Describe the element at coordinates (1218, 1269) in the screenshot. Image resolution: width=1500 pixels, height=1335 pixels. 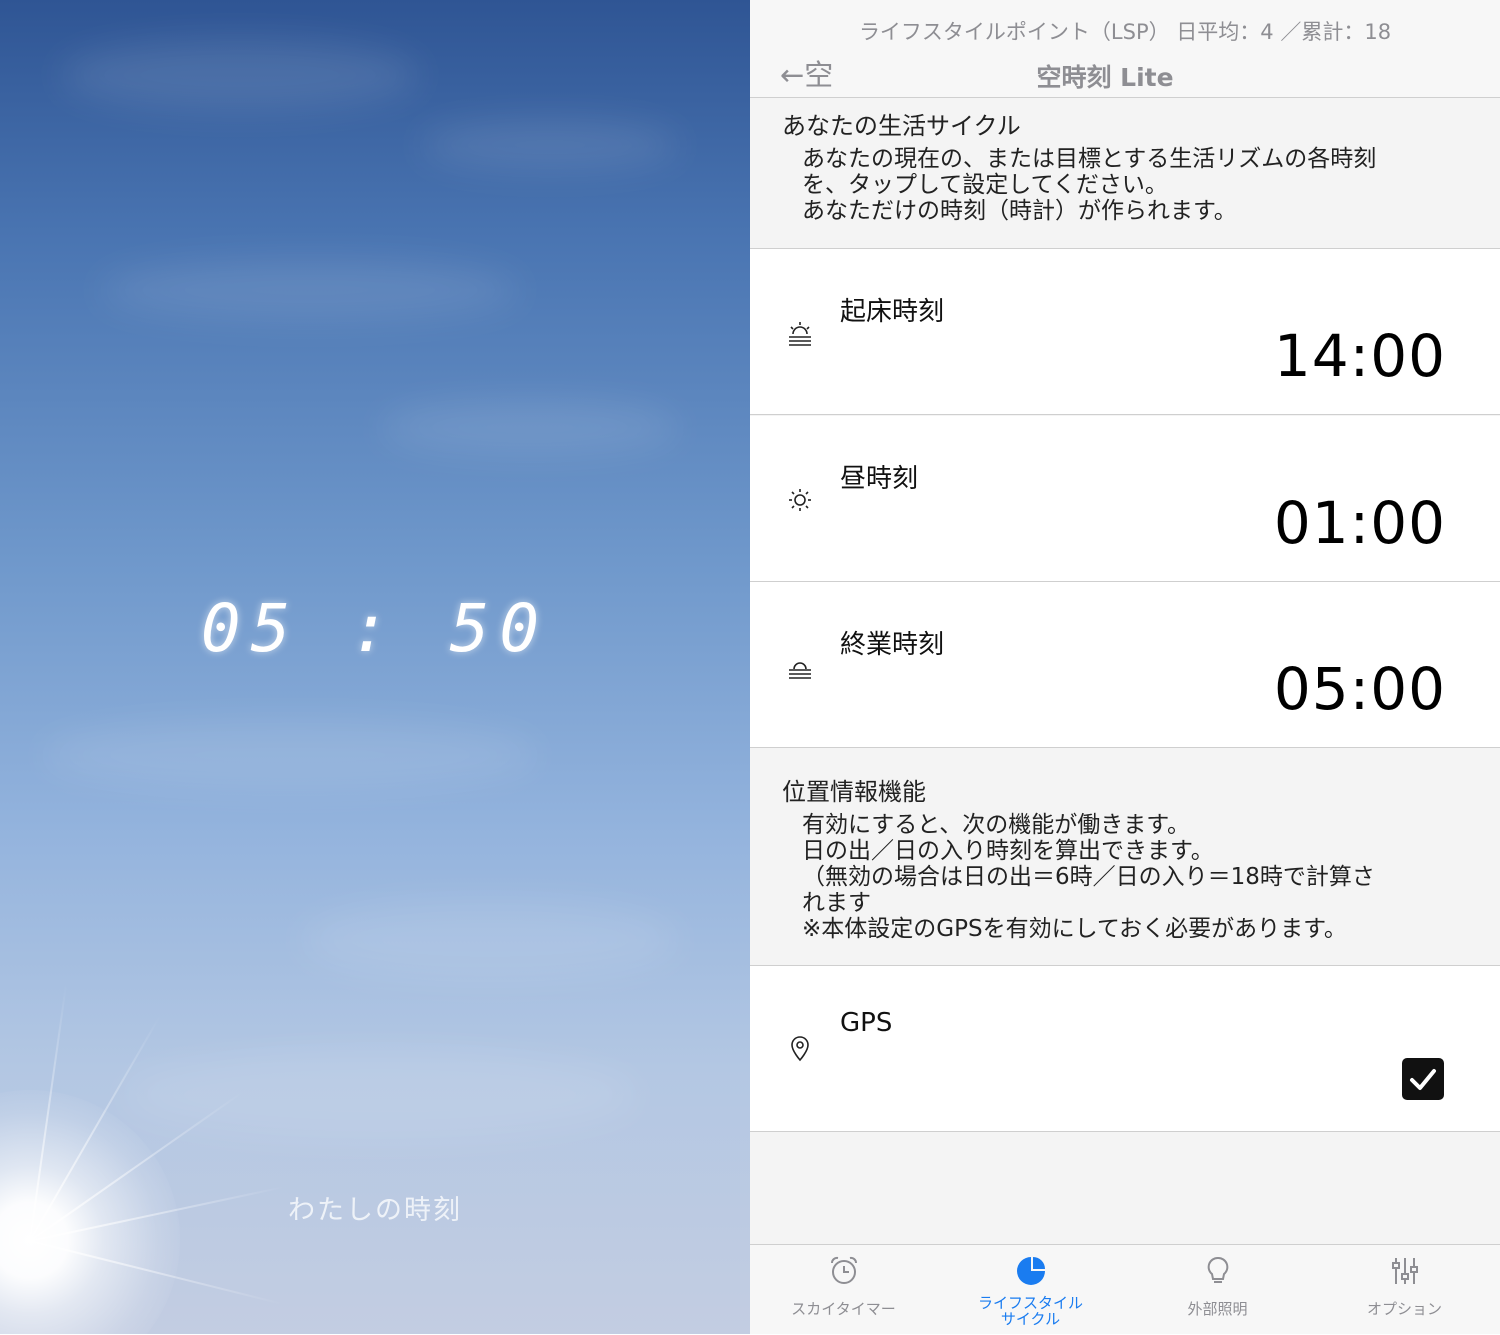
I see `lightbulb-icon` at that location.